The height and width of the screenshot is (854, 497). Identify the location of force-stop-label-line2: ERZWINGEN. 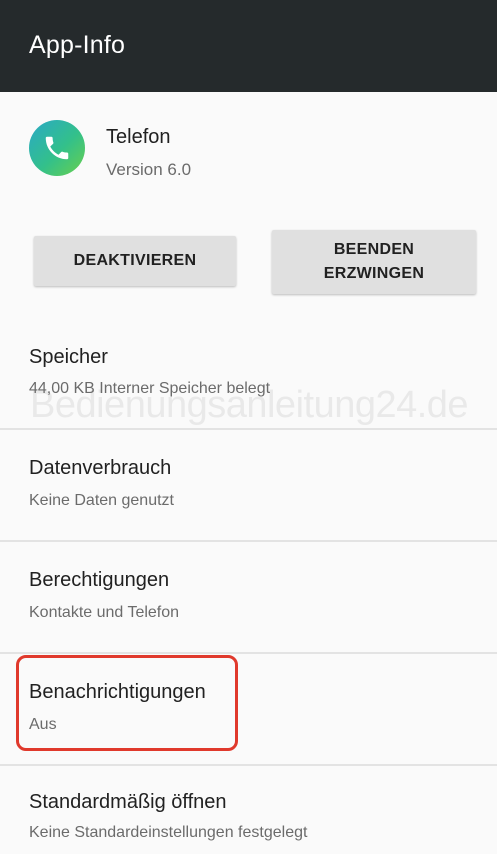
(374, 273).